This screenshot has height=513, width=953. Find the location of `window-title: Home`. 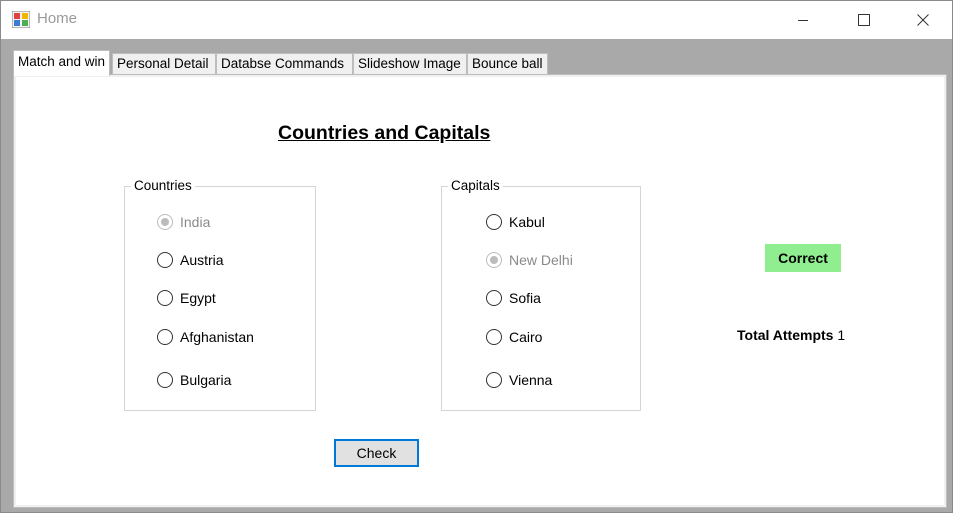

window-title: Home is located at coordinates (57, 18).